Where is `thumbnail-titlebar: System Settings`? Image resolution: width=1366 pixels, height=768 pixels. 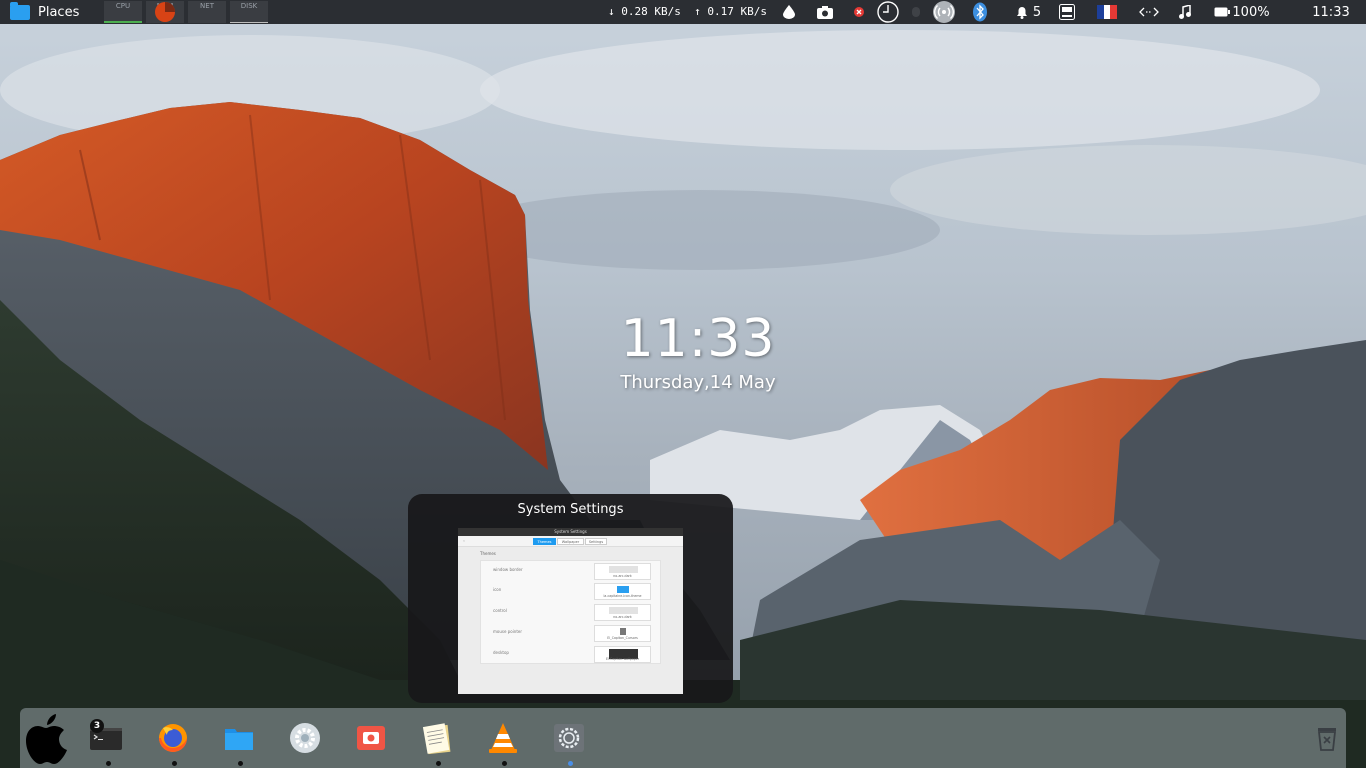
thumbnail-titlebar: System Settings is located at coordinates (570, 532).